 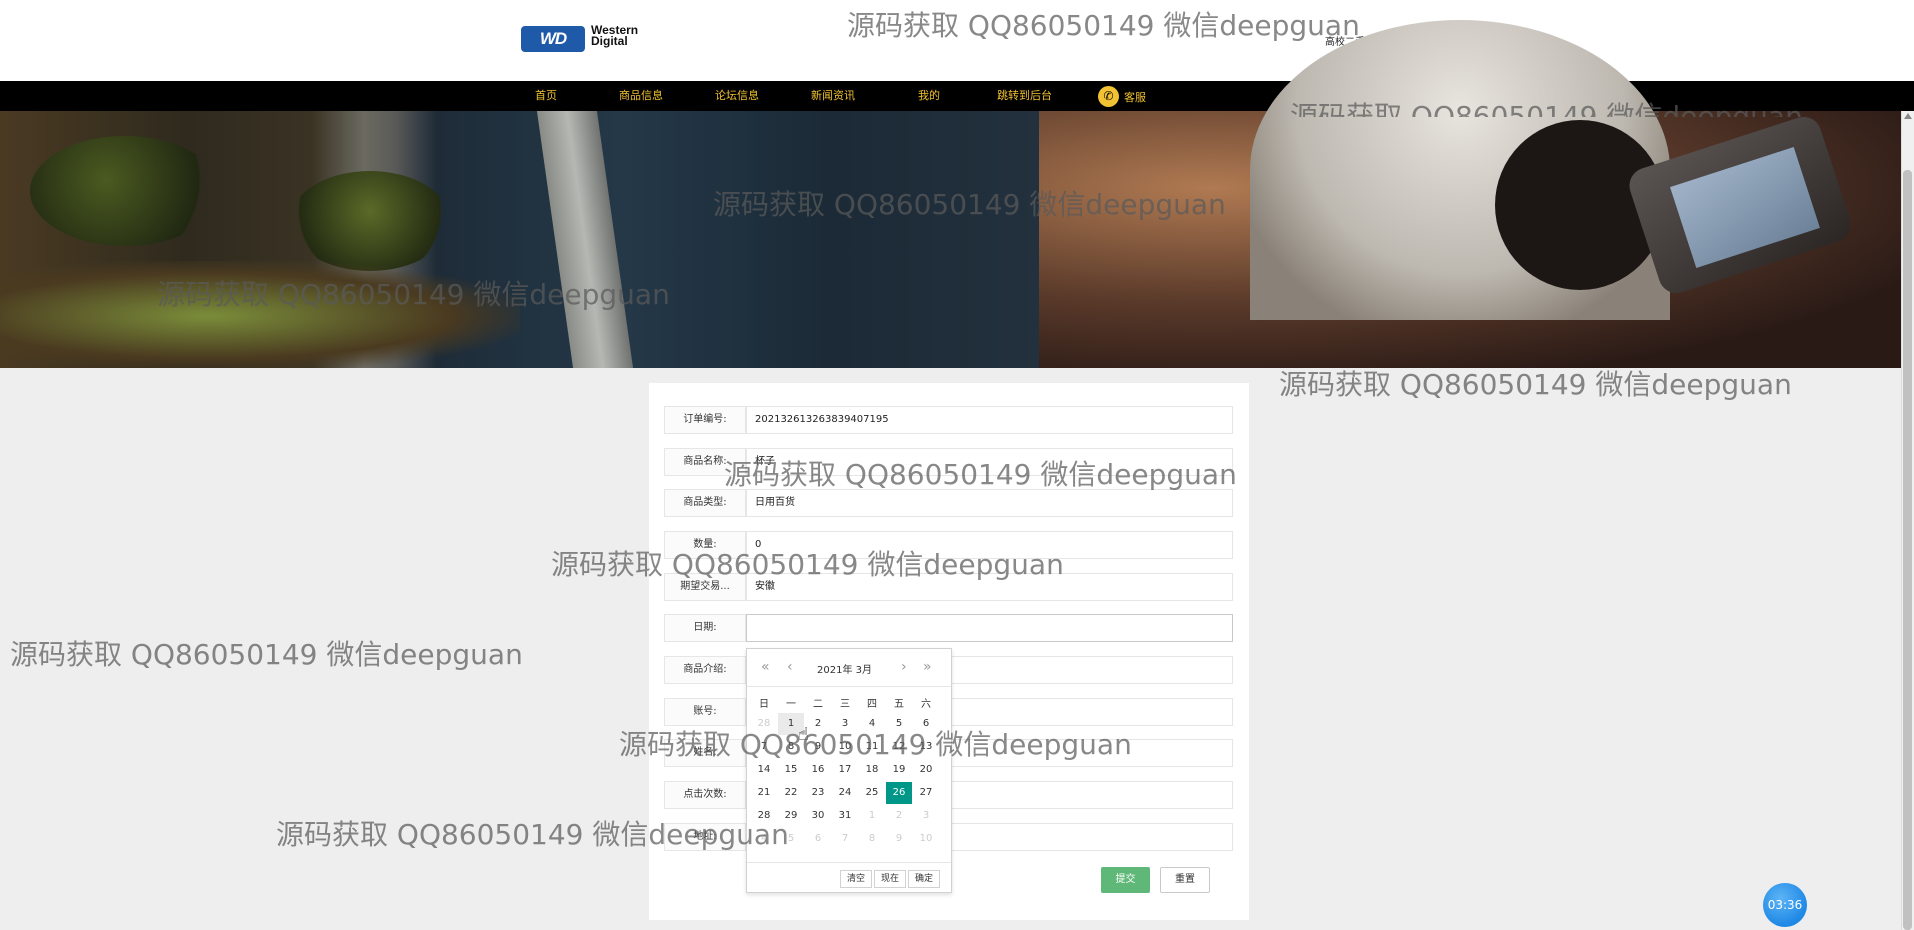 What do you see at coordinates (791, 793) in the screenshot?
I see `date-cell: 22` at bounding box center [791, 793].